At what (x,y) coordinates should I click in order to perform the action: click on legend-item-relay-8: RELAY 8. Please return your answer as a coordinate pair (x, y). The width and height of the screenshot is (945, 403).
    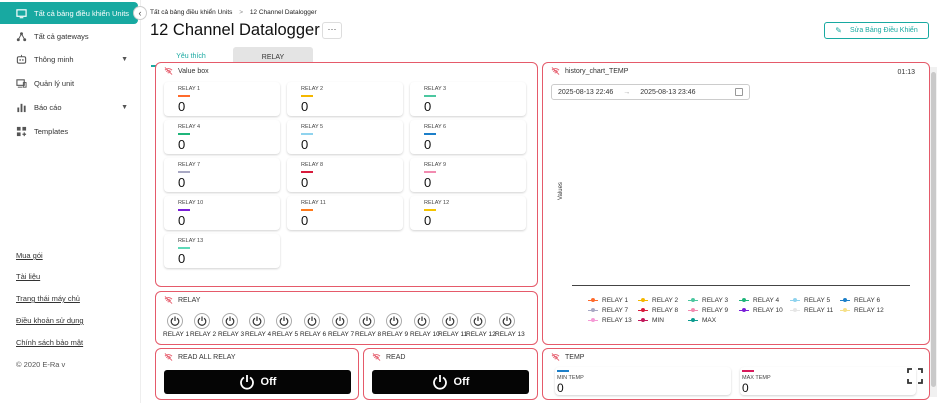
    Looking at the image, I should click on (658, 310).